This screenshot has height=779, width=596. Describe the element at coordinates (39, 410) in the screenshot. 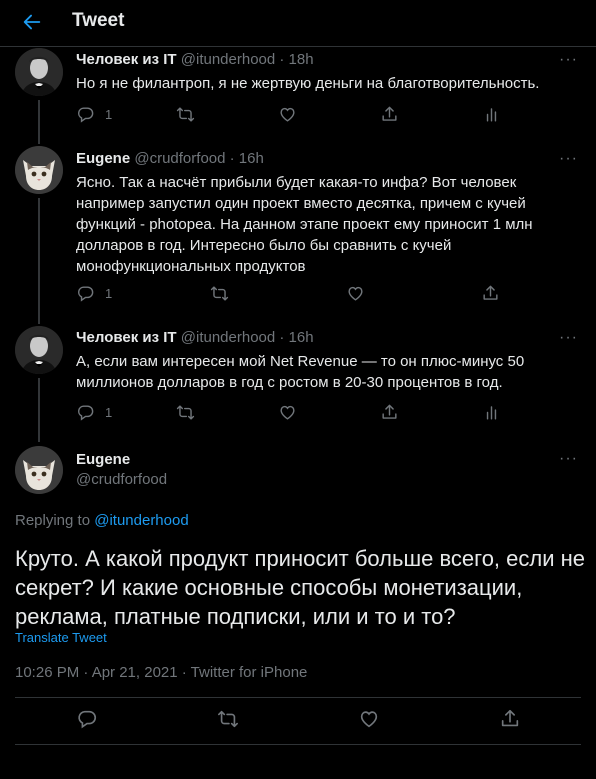

I see `thread-line` at that location.